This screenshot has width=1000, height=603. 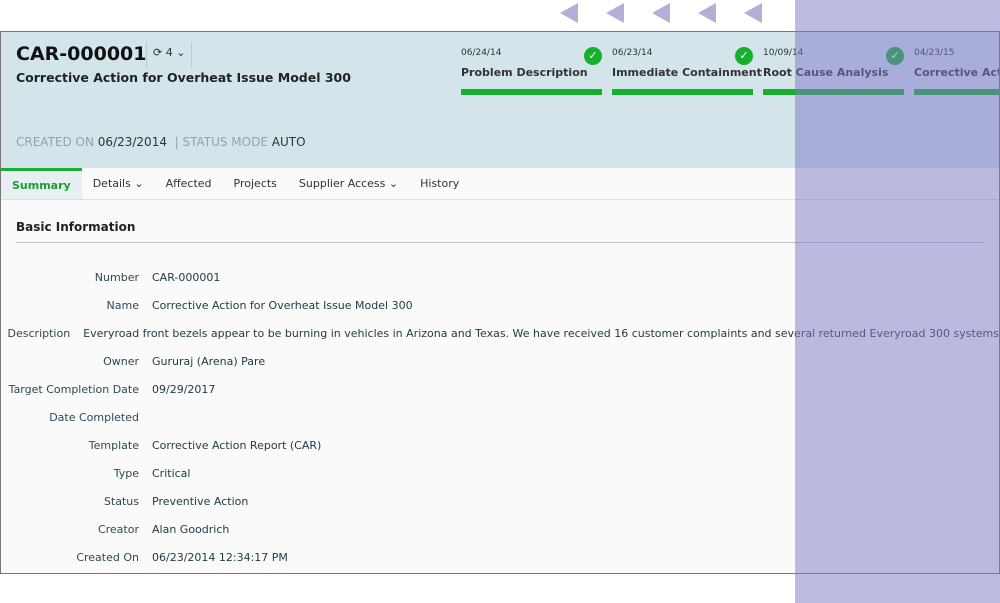 What do you see at coordinates (348, 183) in the screenshot?
I see `tab-supplier-access: Supplier Access ⌄` at bounding box center [348, 183].